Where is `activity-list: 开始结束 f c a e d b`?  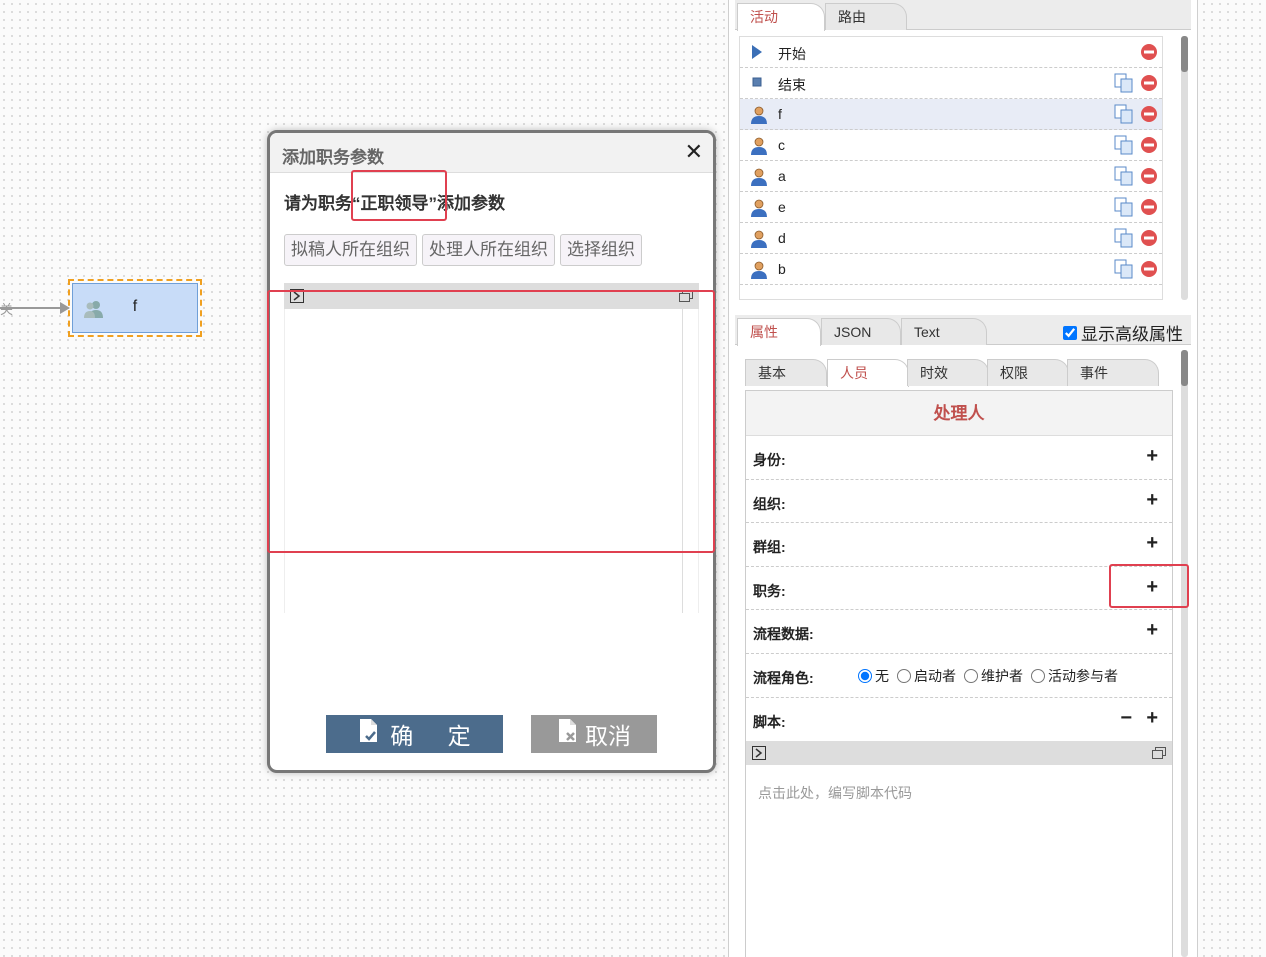 activity-list: 开始结束 f c a e d b is located at coordinates (951, 168).